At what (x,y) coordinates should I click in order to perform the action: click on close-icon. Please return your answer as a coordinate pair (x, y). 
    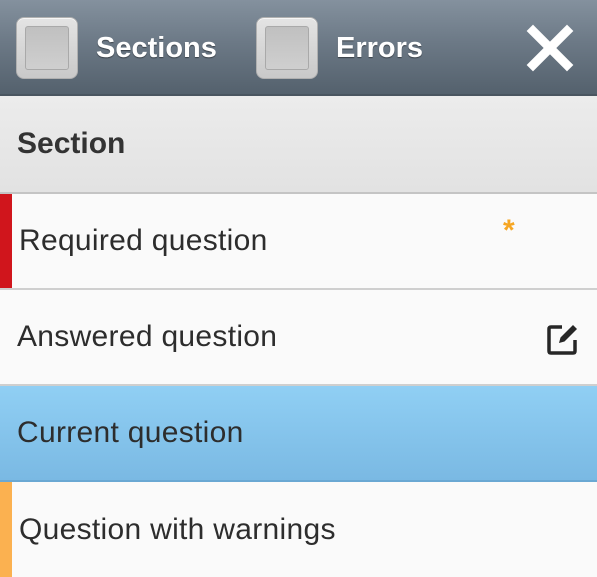
    Looking at the image, I should click on (550, 48).